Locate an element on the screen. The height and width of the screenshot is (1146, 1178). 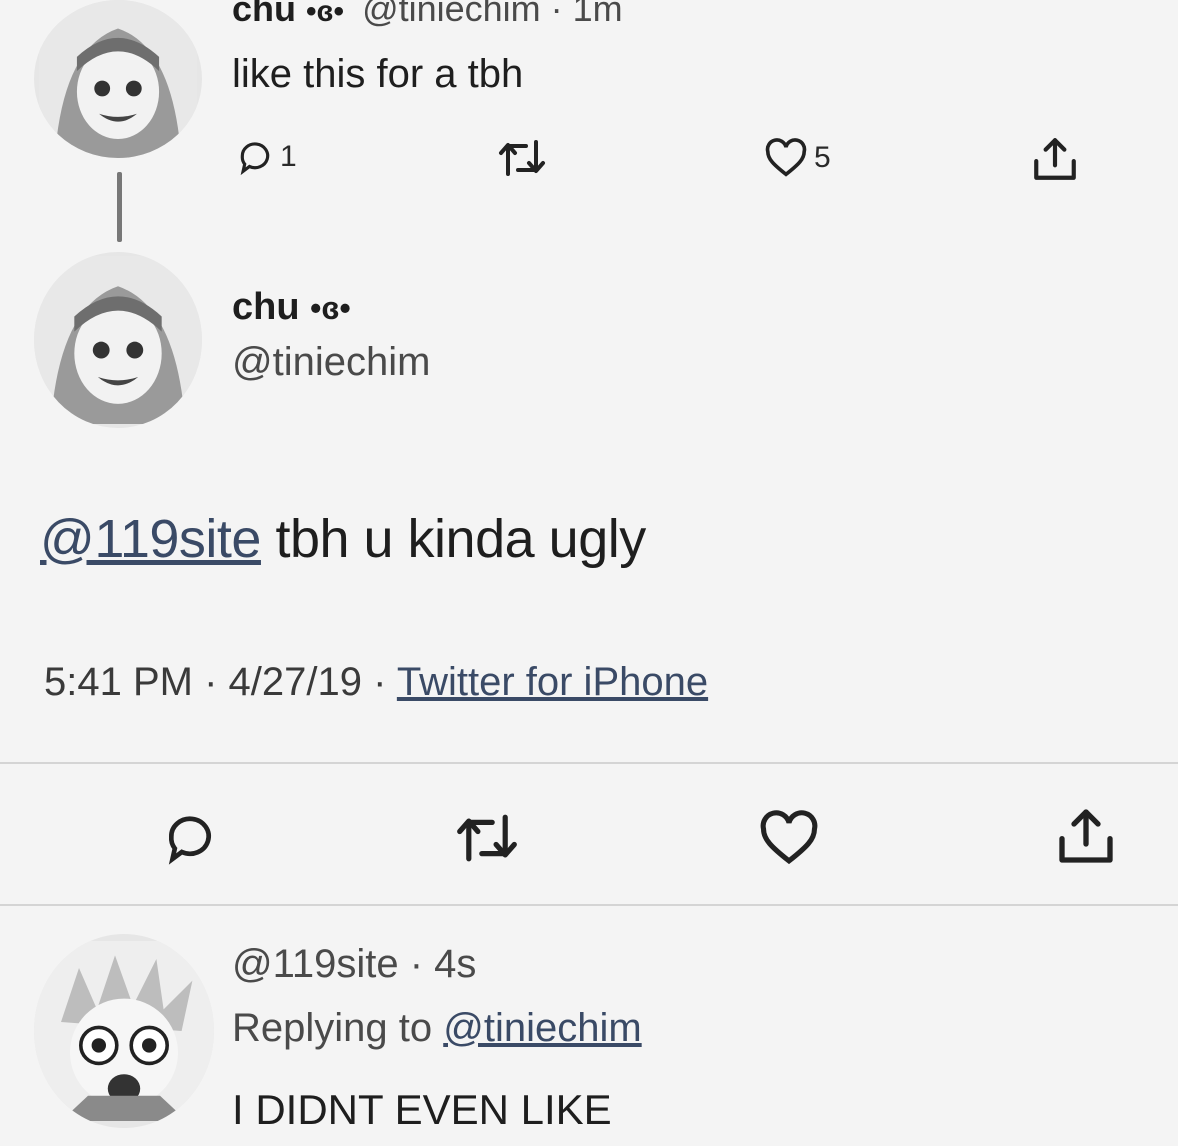
reply-button: 1 is located at coordinates (266, 157).